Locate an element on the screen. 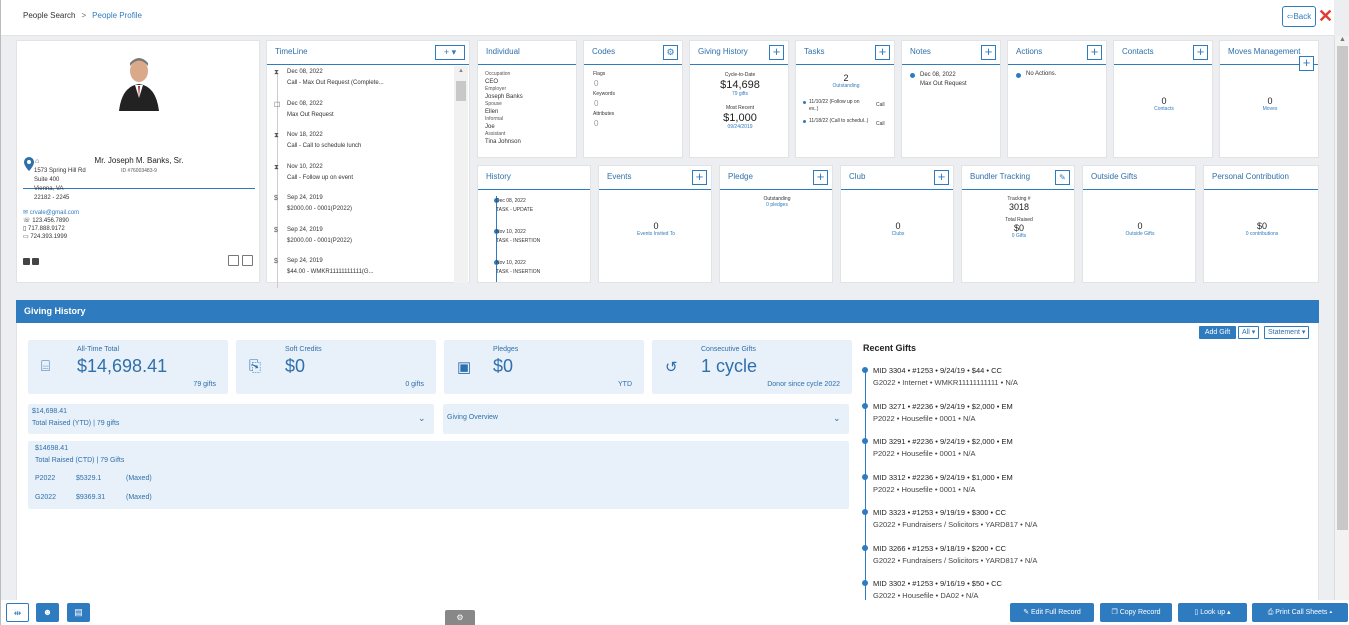 Image resolution: width=1349 pixels, height=625 pixels. print-call-sheets-button: ⎙ Print Call Sheets ▴ is located at coordinates (1300, 612).